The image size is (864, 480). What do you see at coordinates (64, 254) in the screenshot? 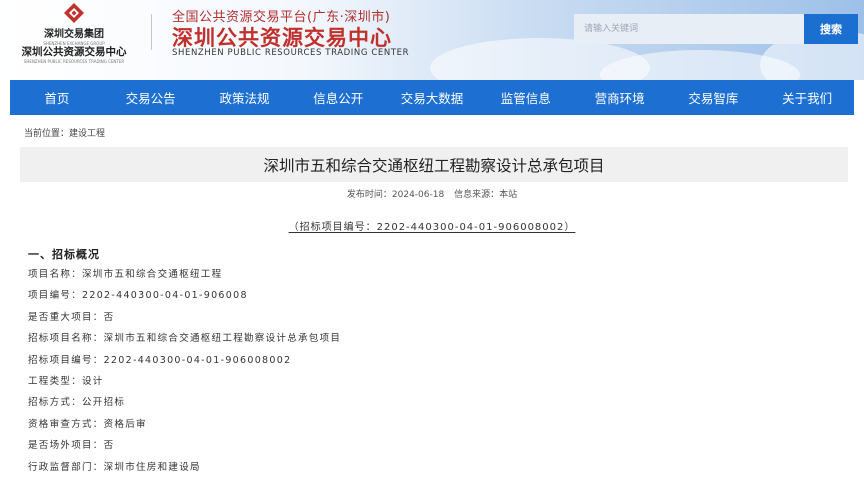
I see `section-title: 一、招标概况` at bounding box center [64, 254].